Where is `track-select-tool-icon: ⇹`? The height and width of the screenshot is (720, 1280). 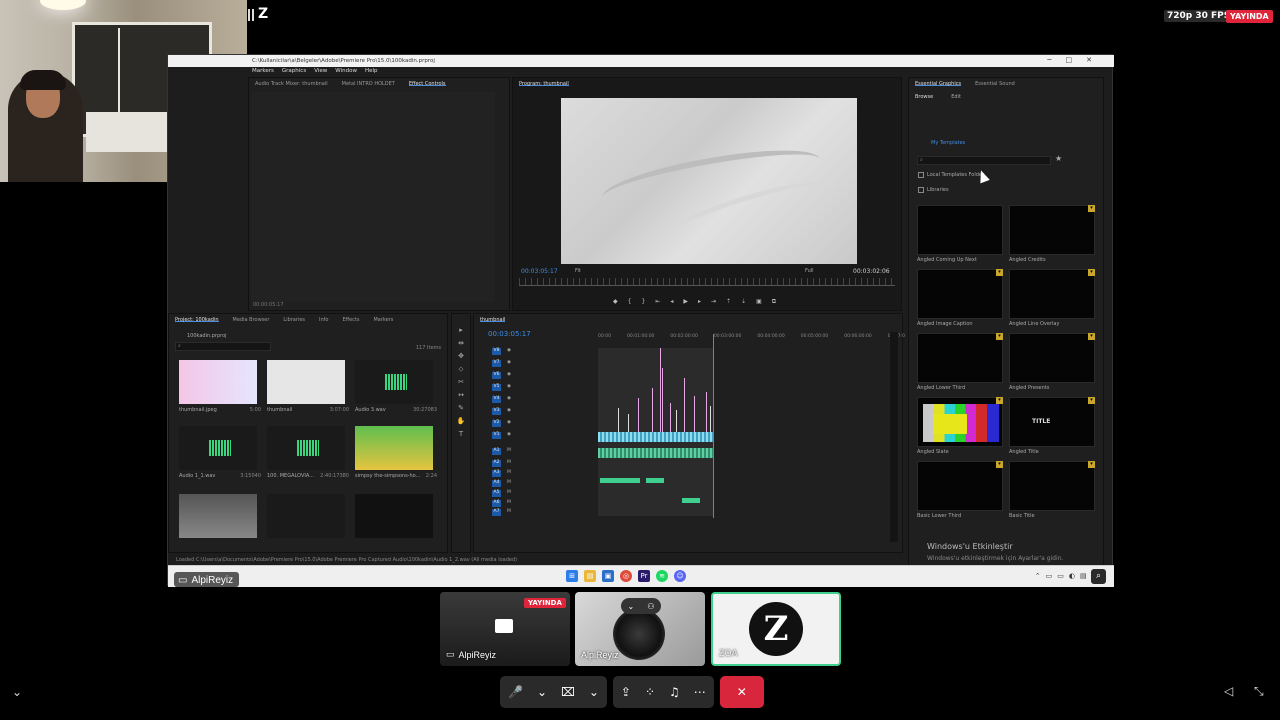 track-select-tool-icon: ⇹ is located at coordinates (461, 343).